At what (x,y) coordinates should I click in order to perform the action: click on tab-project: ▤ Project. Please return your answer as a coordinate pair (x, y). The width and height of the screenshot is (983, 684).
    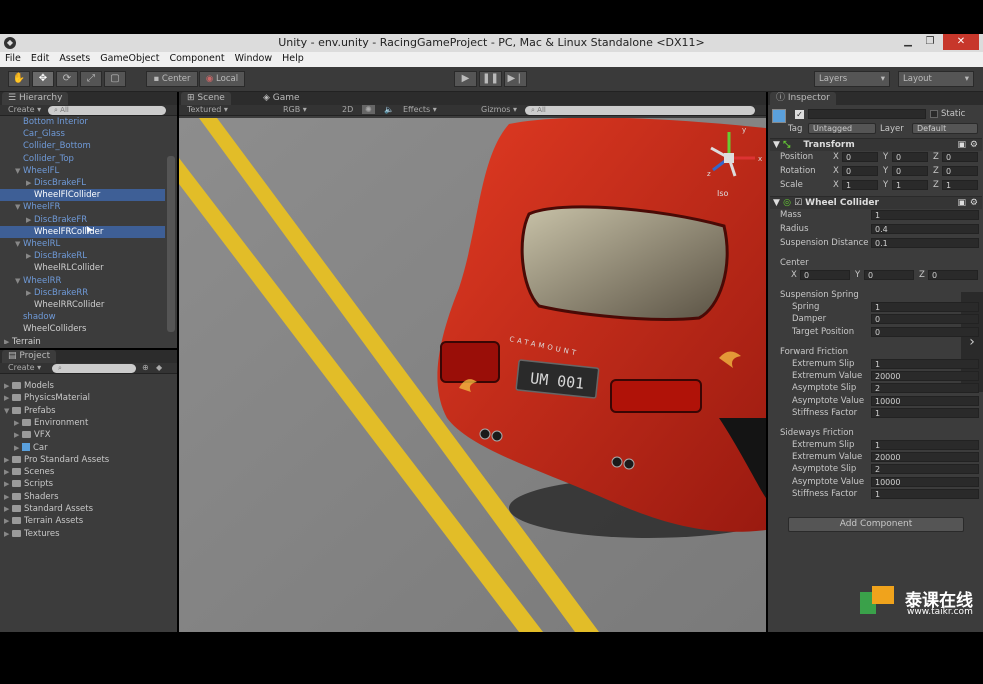
    Looking at the image, I should click on (29, 356).